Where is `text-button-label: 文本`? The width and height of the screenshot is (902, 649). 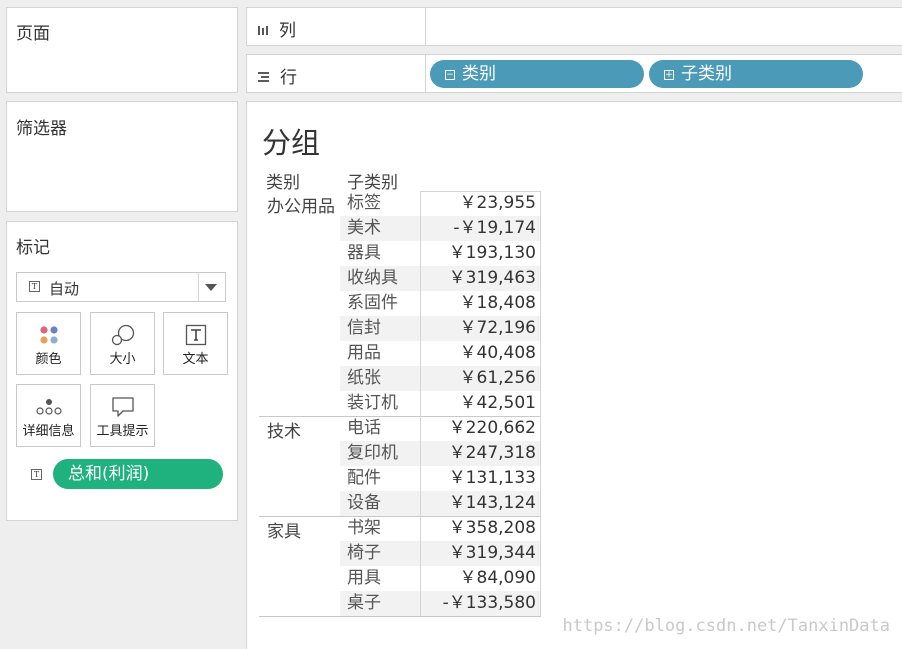
text-button-label: 文本 is located at coordinates (195, 359).